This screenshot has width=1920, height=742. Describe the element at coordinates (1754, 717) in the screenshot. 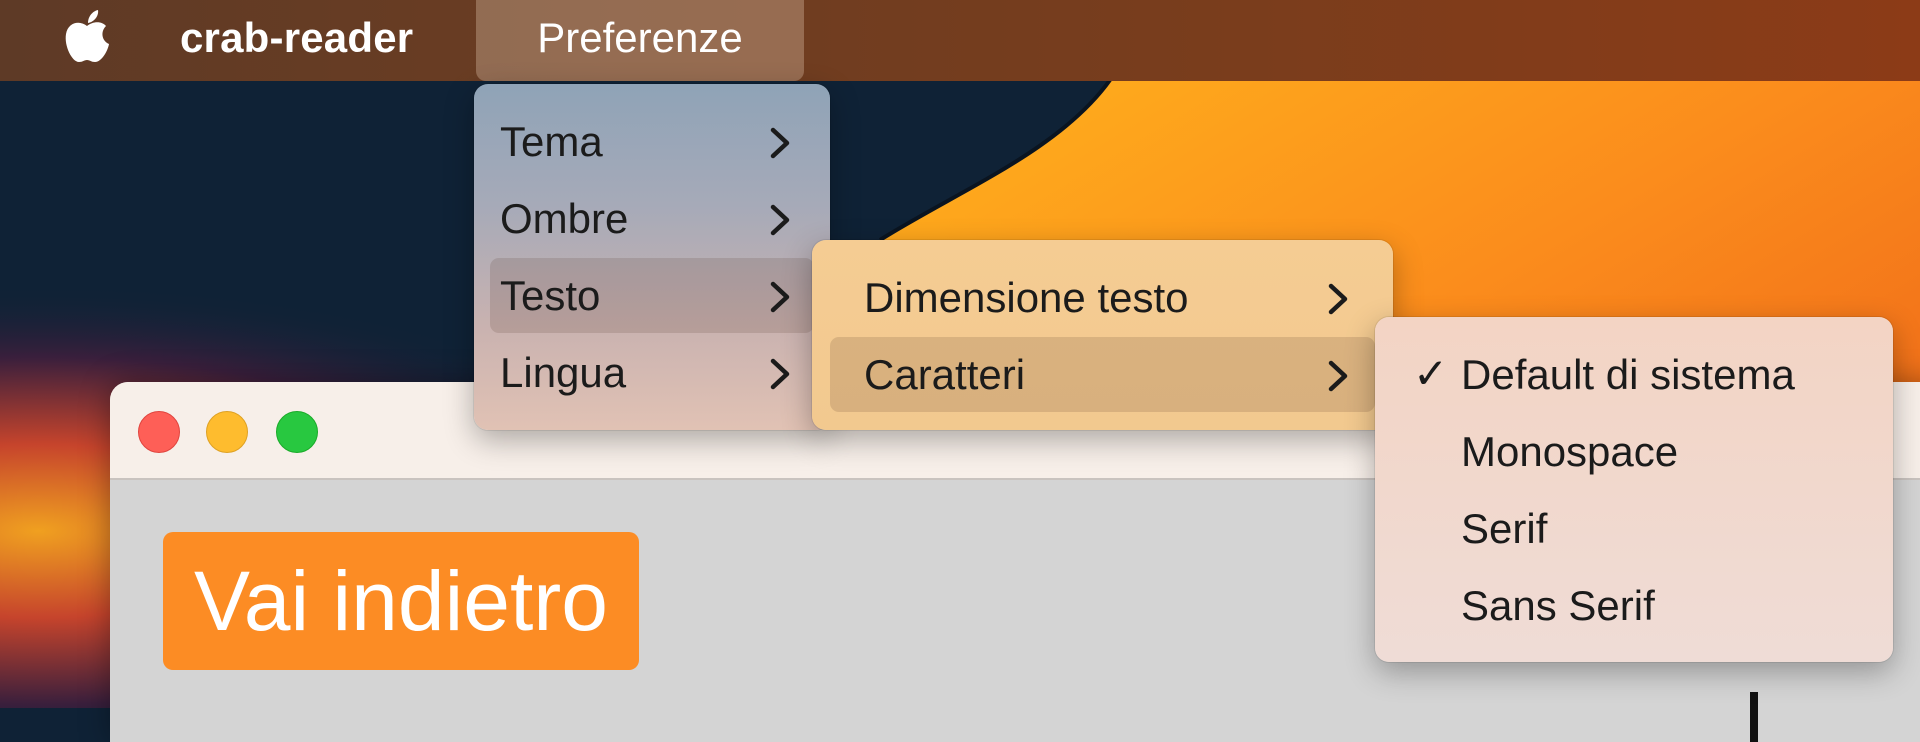

I see `content-fragment` at that location.